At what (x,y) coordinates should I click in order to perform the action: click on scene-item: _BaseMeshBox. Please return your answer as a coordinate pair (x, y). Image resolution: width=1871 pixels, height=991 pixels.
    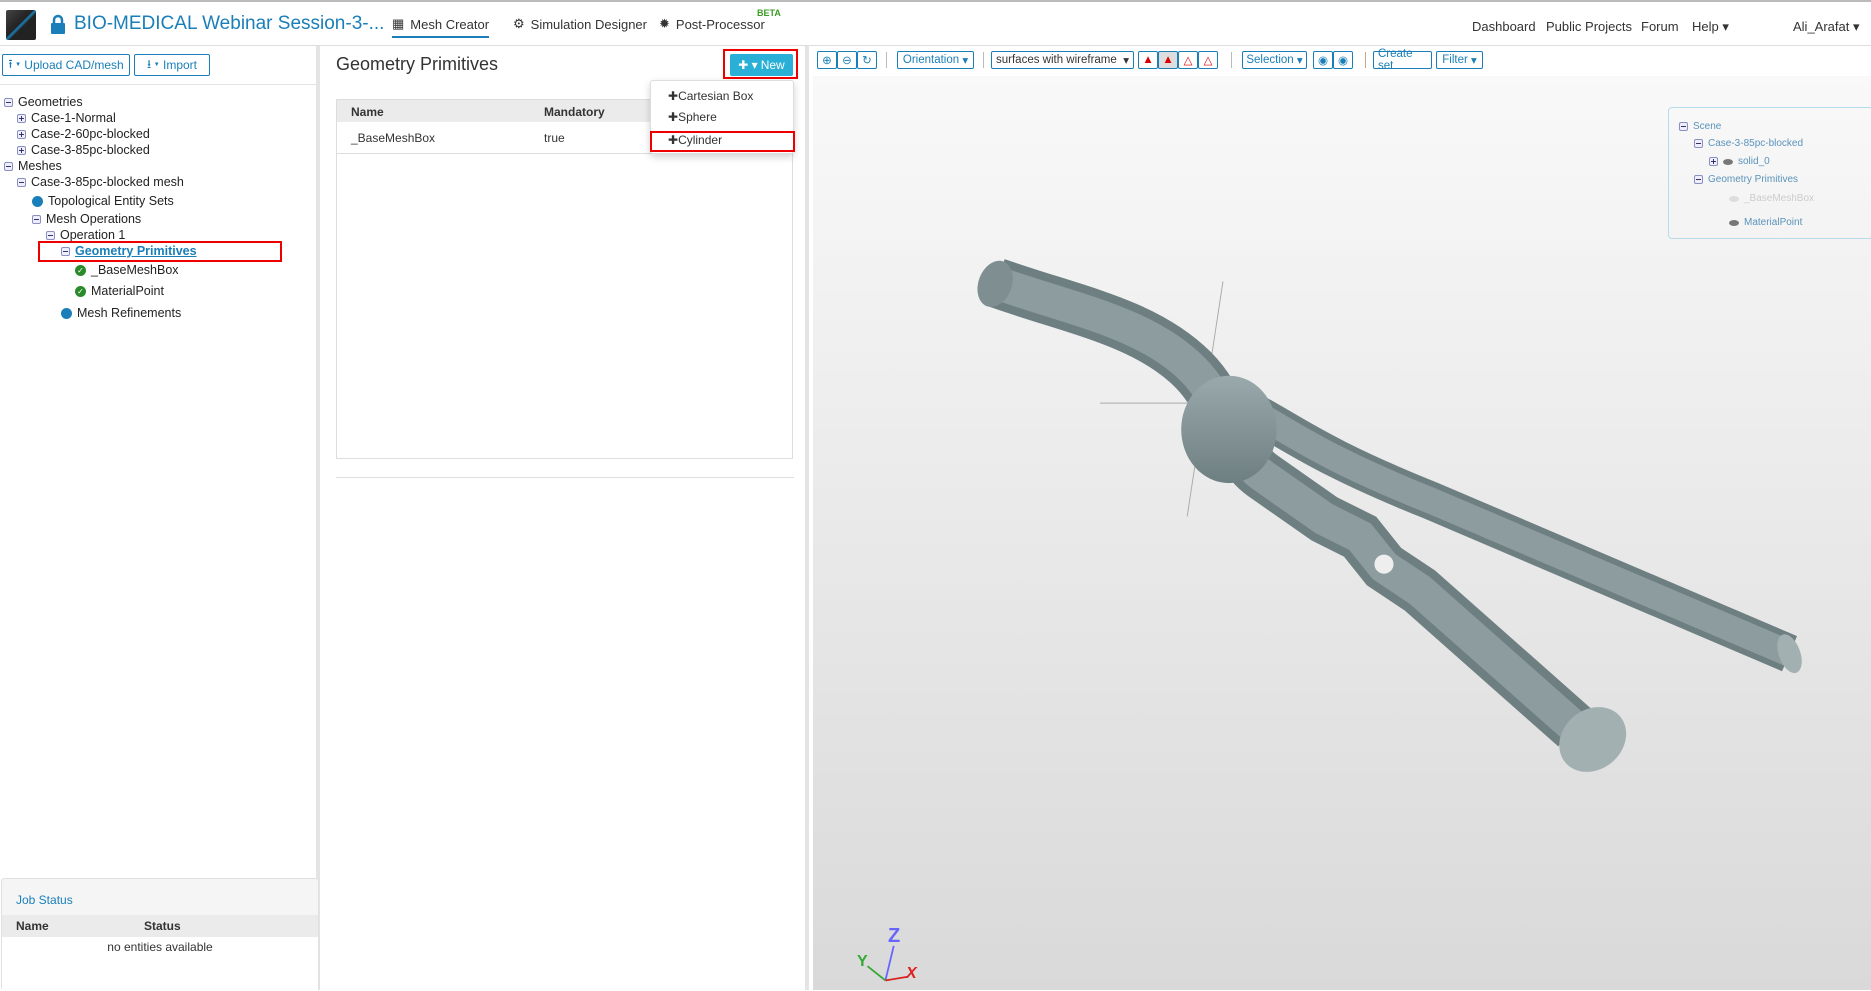
    Looking at the image, I should click on (1771, 198).